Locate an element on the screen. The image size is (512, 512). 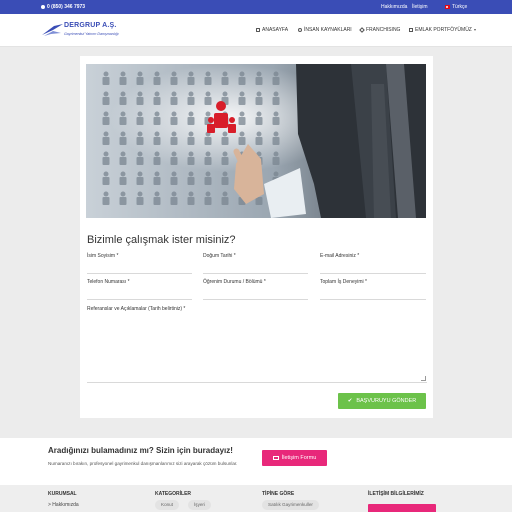
logo-mark-icon is located at coordinates (52, 30).